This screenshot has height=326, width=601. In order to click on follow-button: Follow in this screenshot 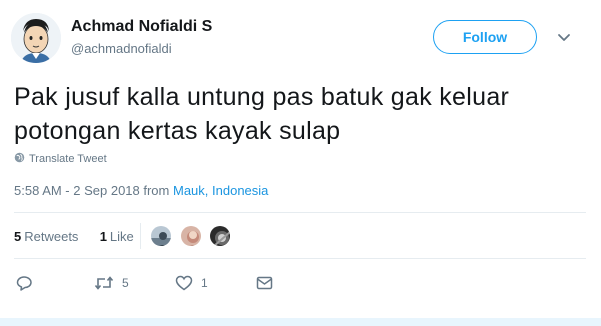, I will do `click(485, 37)`.